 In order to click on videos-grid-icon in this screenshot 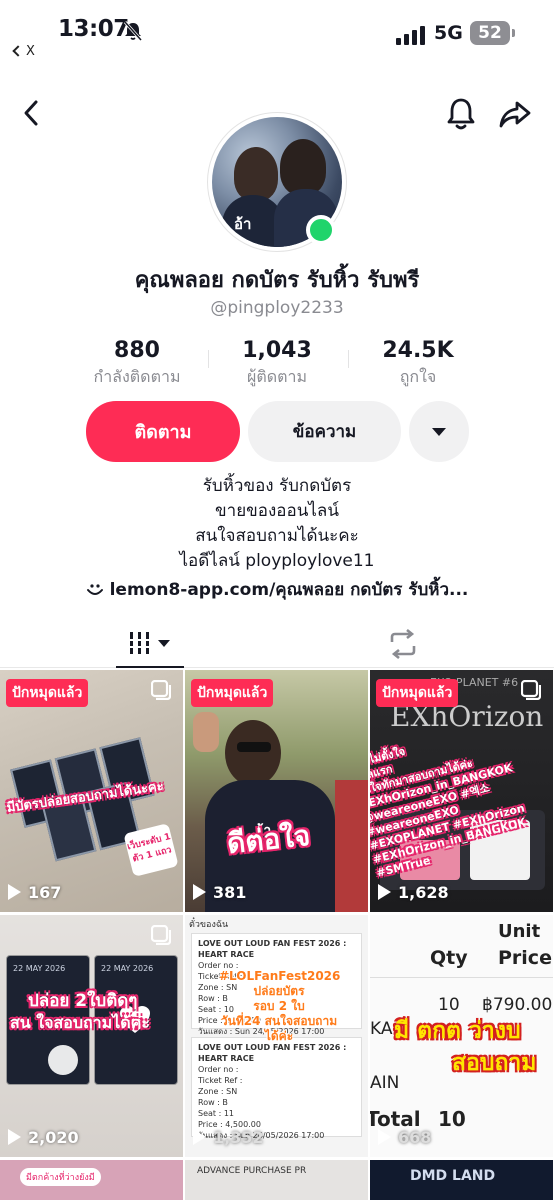, I will do `click(150, 643)`.